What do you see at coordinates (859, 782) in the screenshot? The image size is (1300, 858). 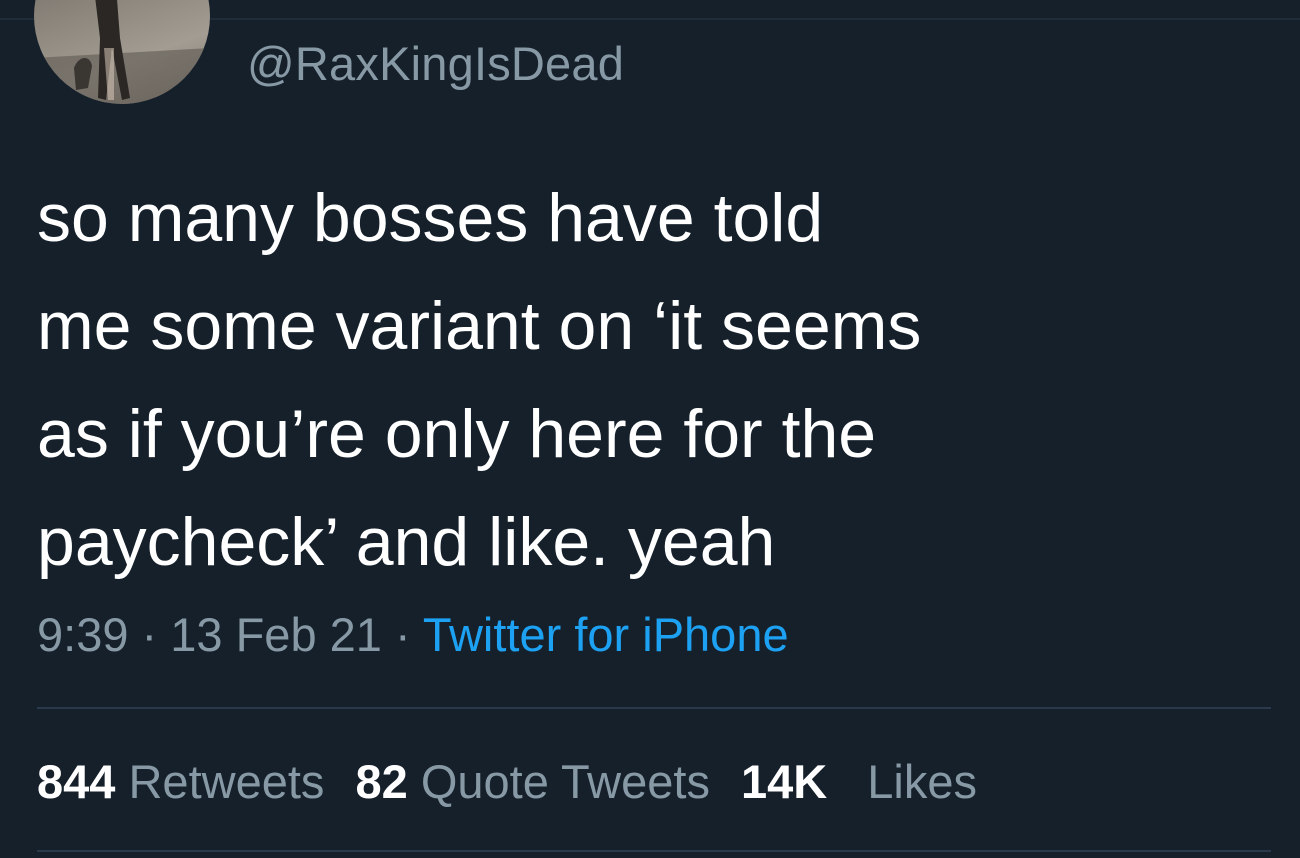 I see `likes-stat: 14K Likes` at bounding box center [859, 782].